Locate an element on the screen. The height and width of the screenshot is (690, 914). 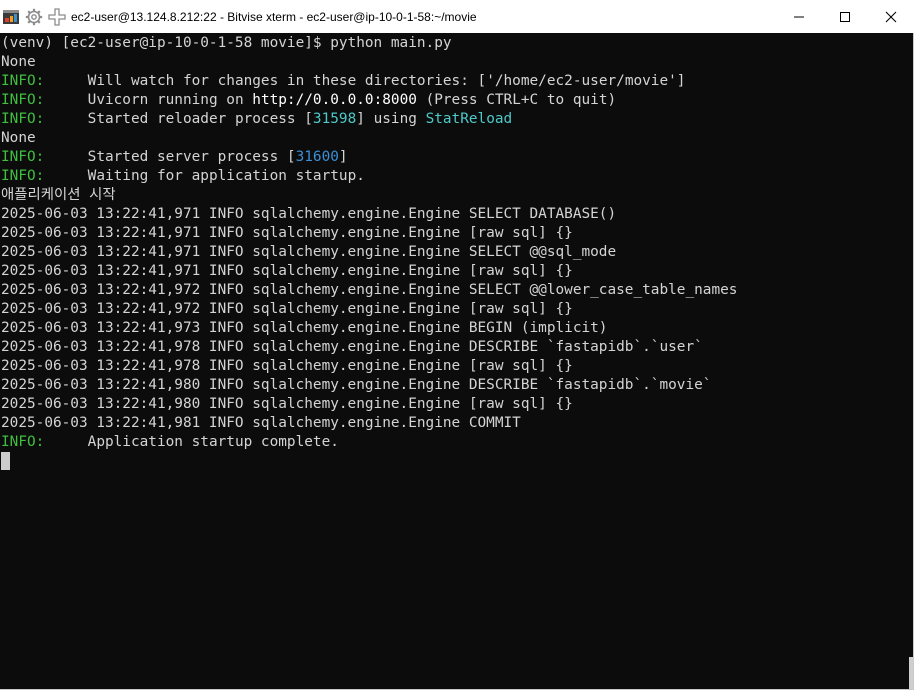
info-message: Started reloader process [ is located at coordinates (200, 119).